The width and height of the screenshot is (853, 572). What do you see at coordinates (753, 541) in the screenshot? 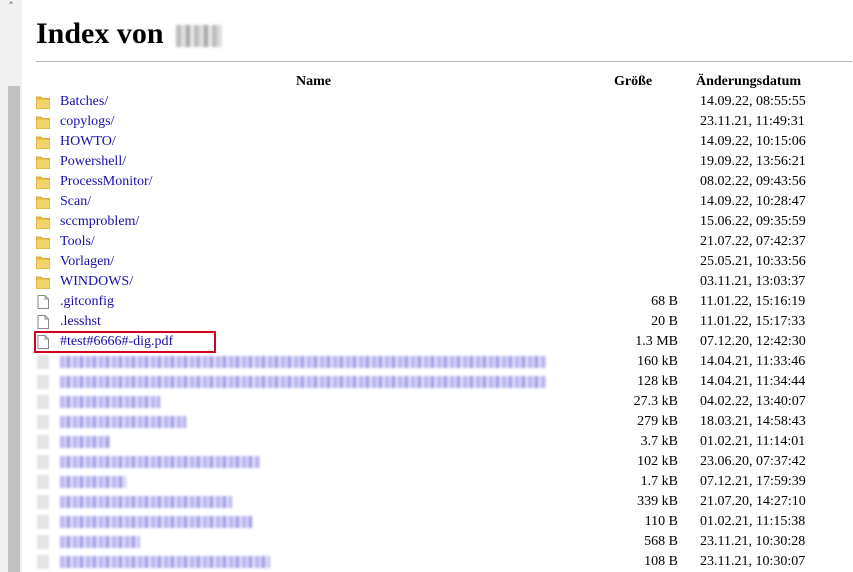
I see `modified-date: 23.11.21, 10:30:28` at bounding box center [753, 541].